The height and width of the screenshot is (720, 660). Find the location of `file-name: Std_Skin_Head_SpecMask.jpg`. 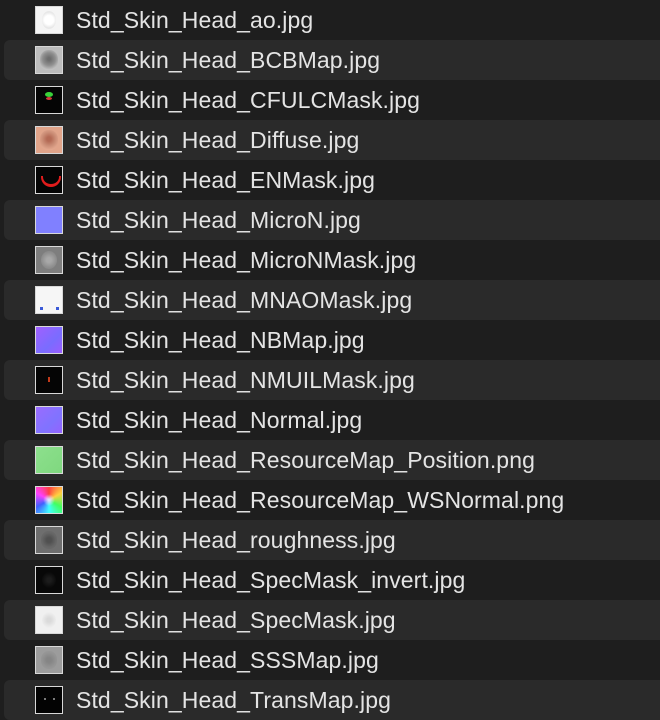

file-name: Std_Skin_Head_SpecMask.jpg is located at coordinates (236, 620).